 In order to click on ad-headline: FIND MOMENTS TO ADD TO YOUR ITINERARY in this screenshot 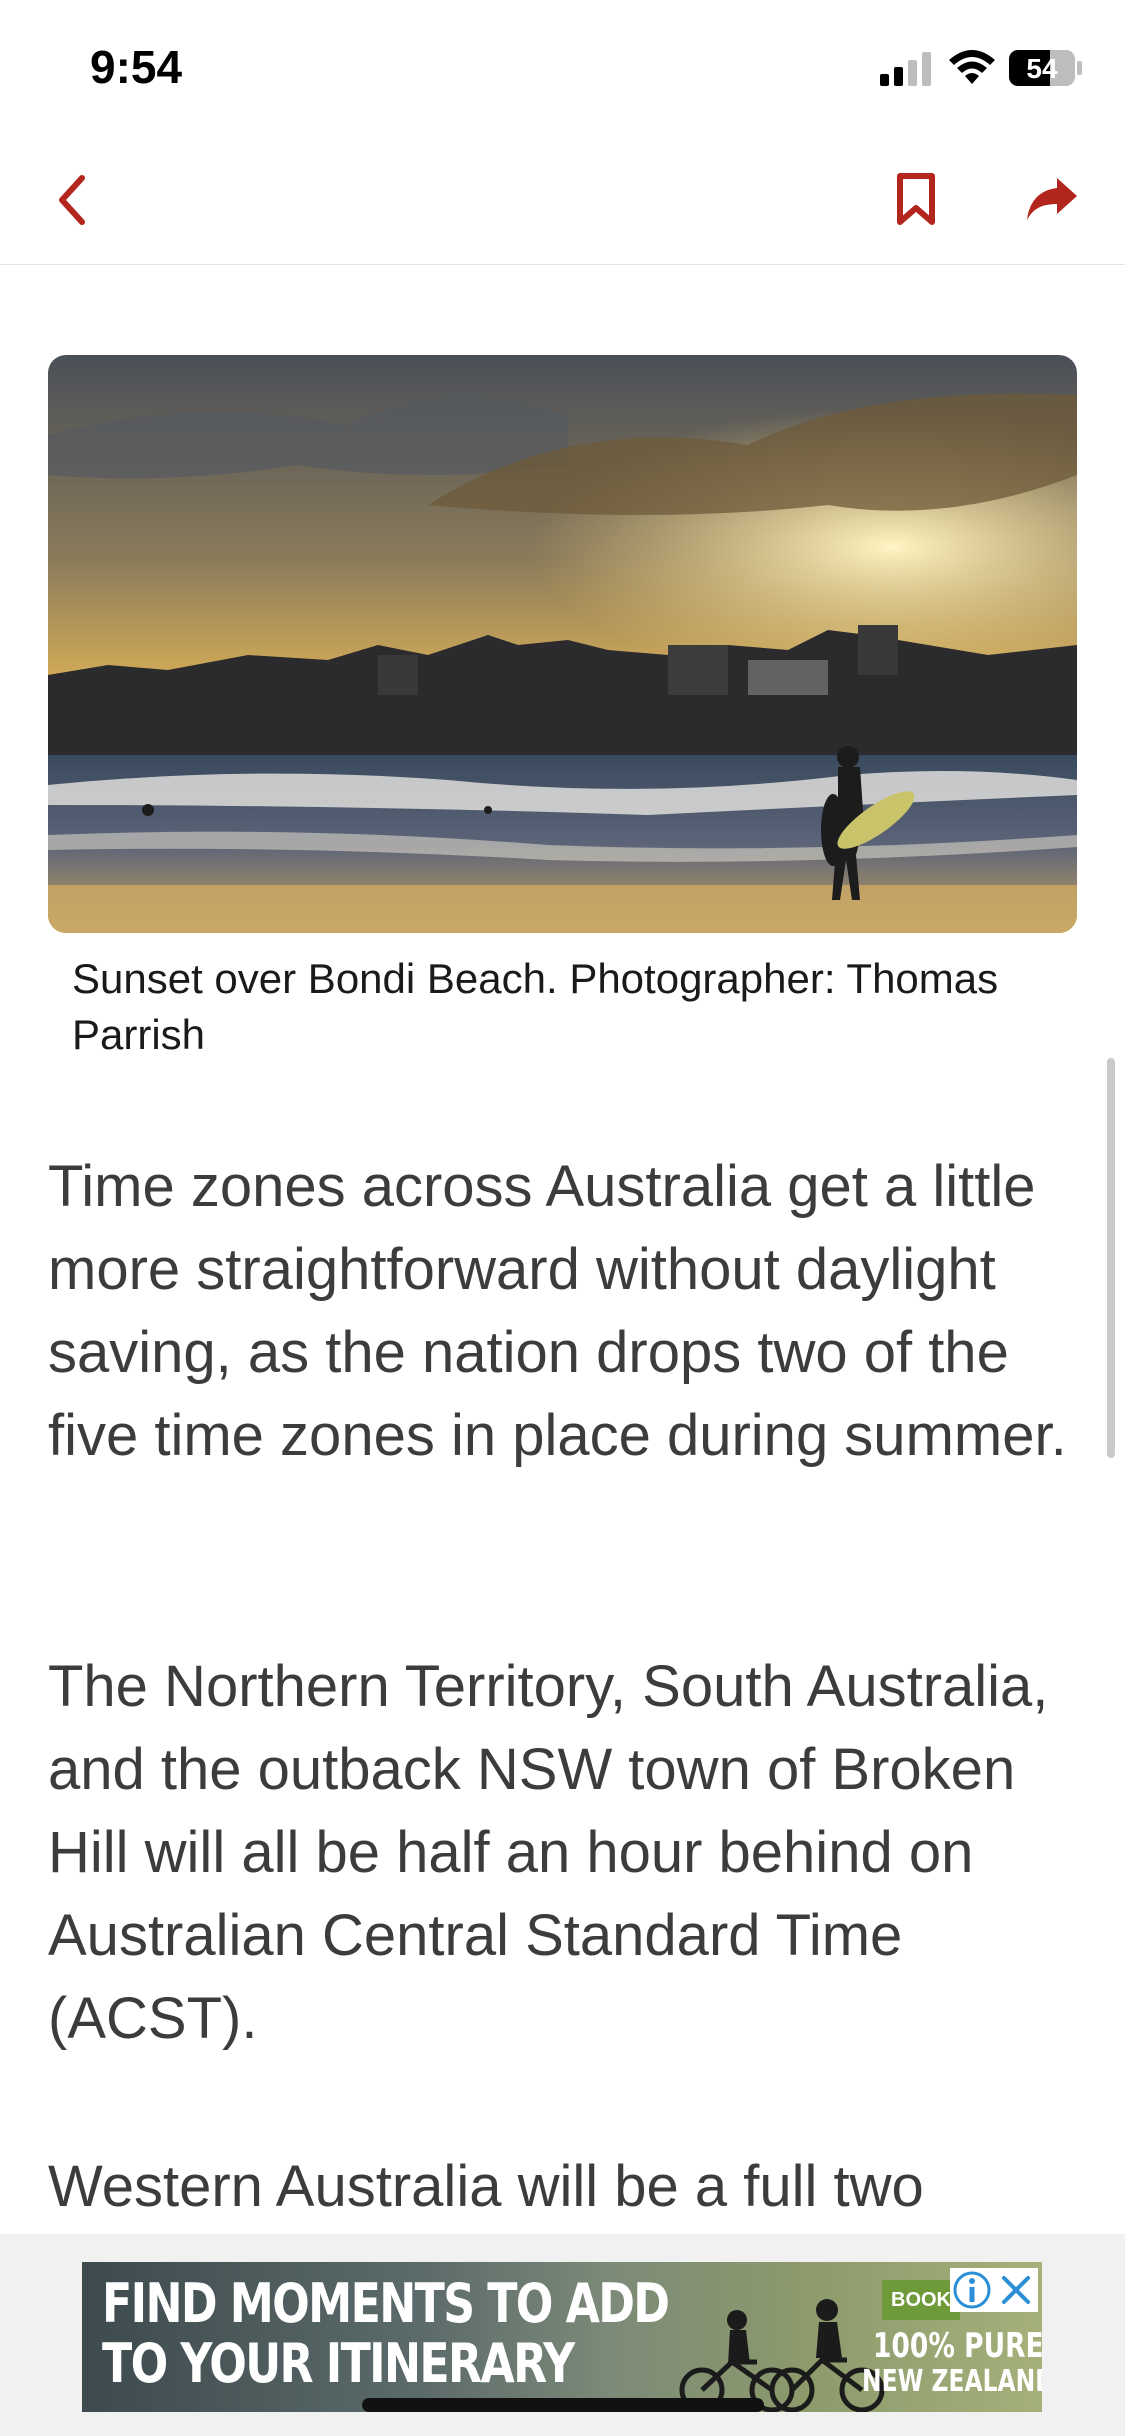, I will do `click(386, 2333)`.